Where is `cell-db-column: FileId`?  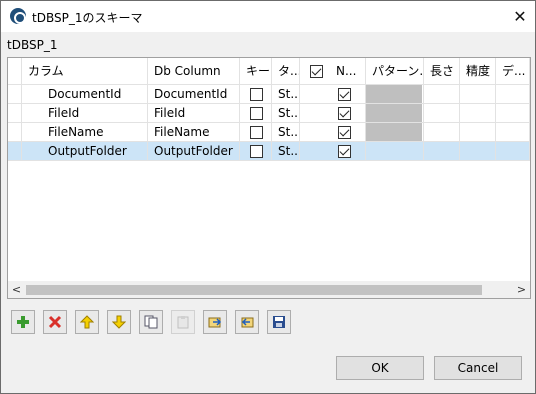
cell-db-column: FileId is located at coordinates (194, 113).